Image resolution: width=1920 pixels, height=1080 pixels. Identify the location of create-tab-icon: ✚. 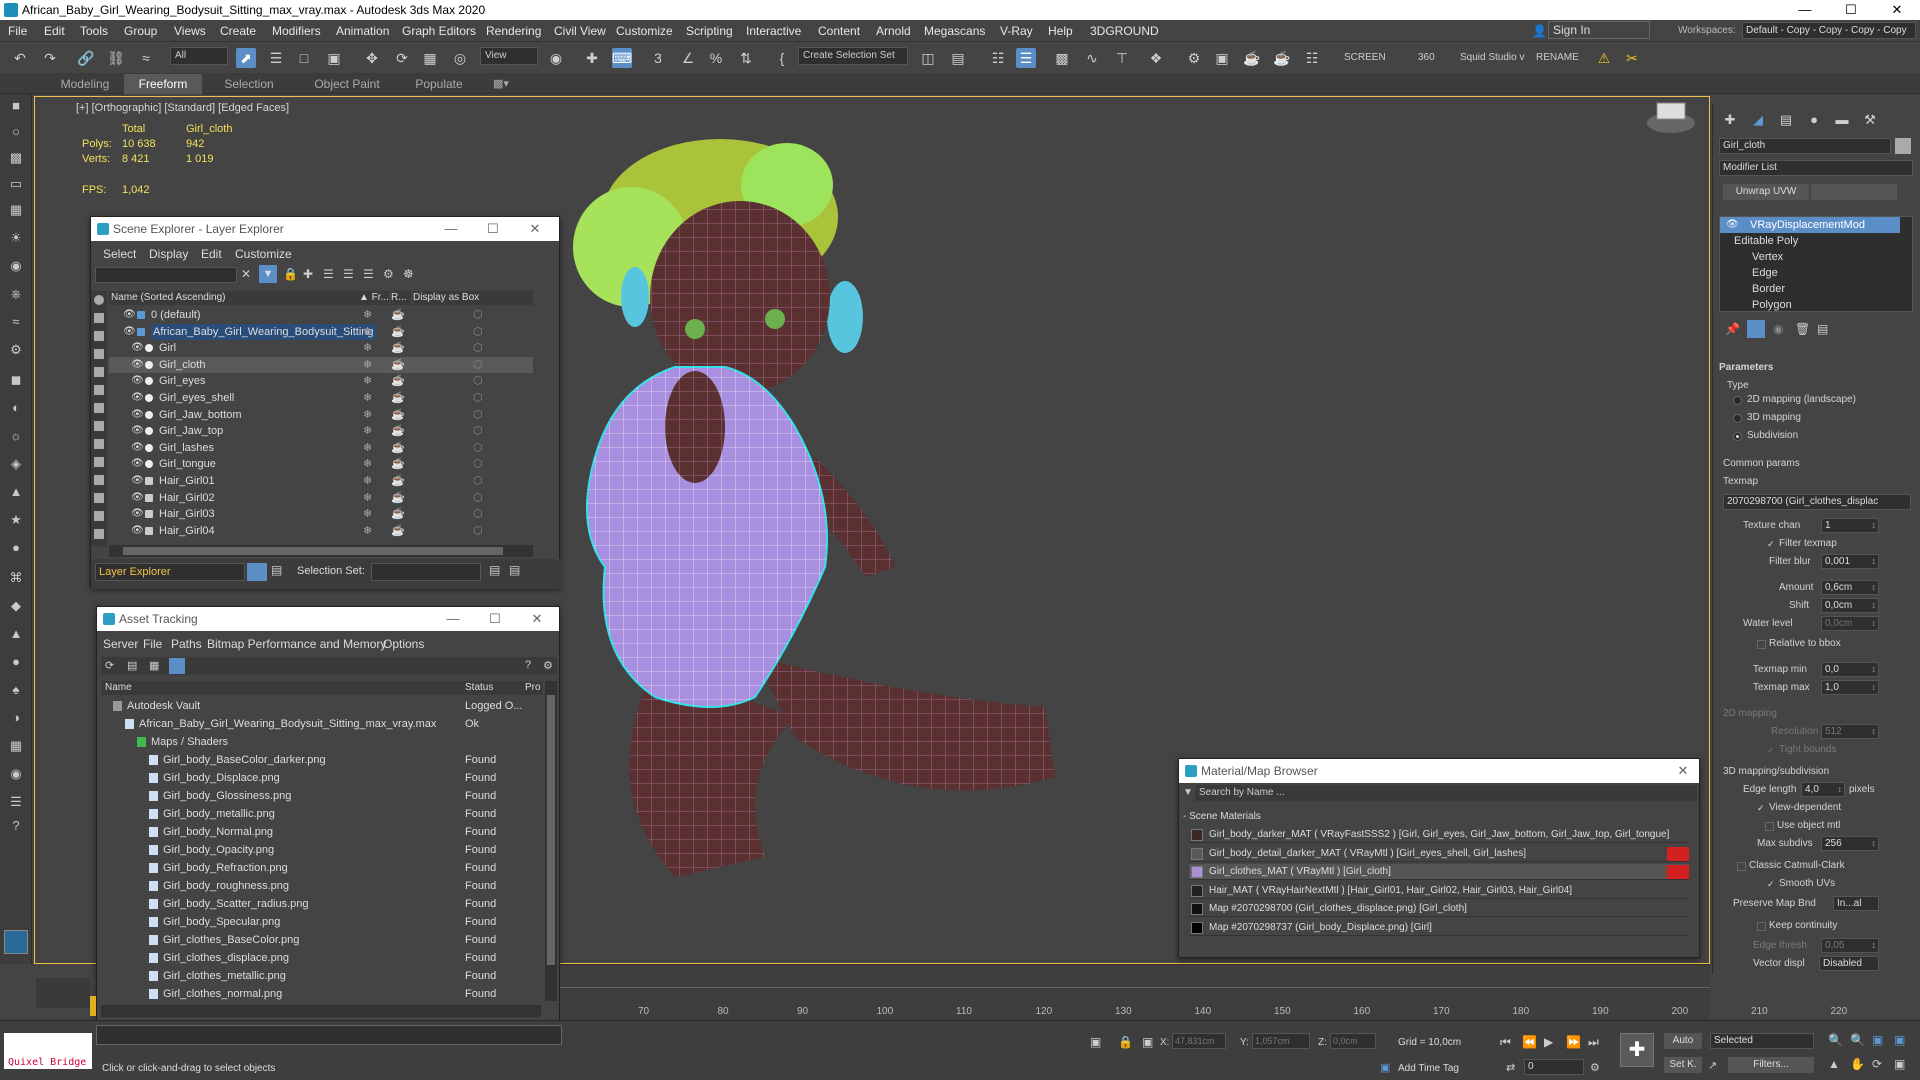
(1730, 120).